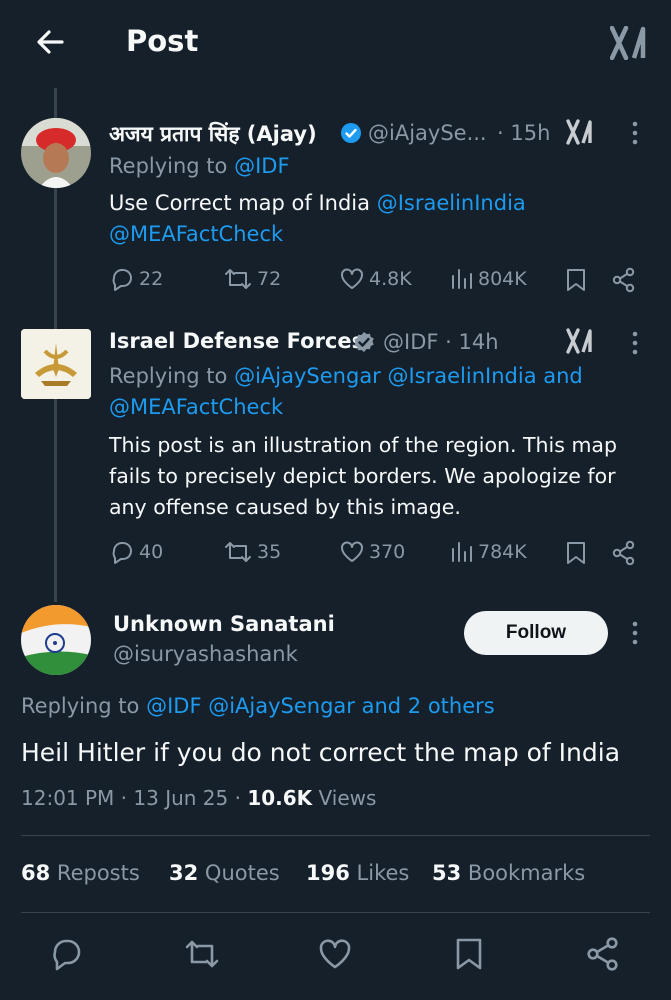  What do you see at coordinates (261, 166) in the screenshot?
I see `mention-link: @IDF` at bounding box center [261, 166].